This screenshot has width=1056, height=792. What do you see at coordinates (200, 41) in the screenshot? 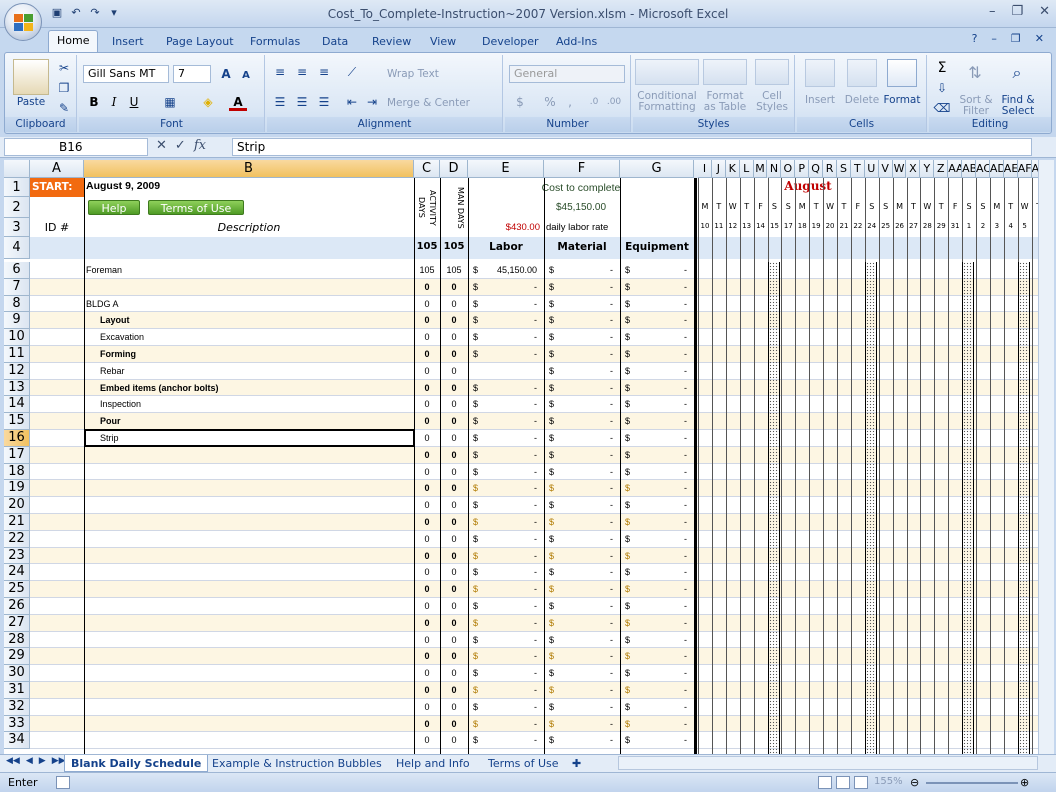
I see `tab-page-layout: Page Layout` at bounding box center [200, 41].